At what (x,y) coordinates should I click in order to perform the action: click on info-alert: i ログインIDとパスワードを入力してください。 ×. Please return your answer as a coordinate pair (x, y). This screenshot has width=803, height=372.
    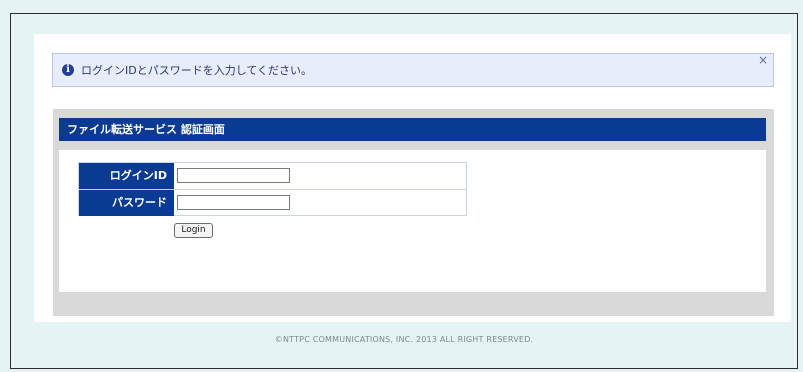
    Looking at the image, I should click on (413, 70).